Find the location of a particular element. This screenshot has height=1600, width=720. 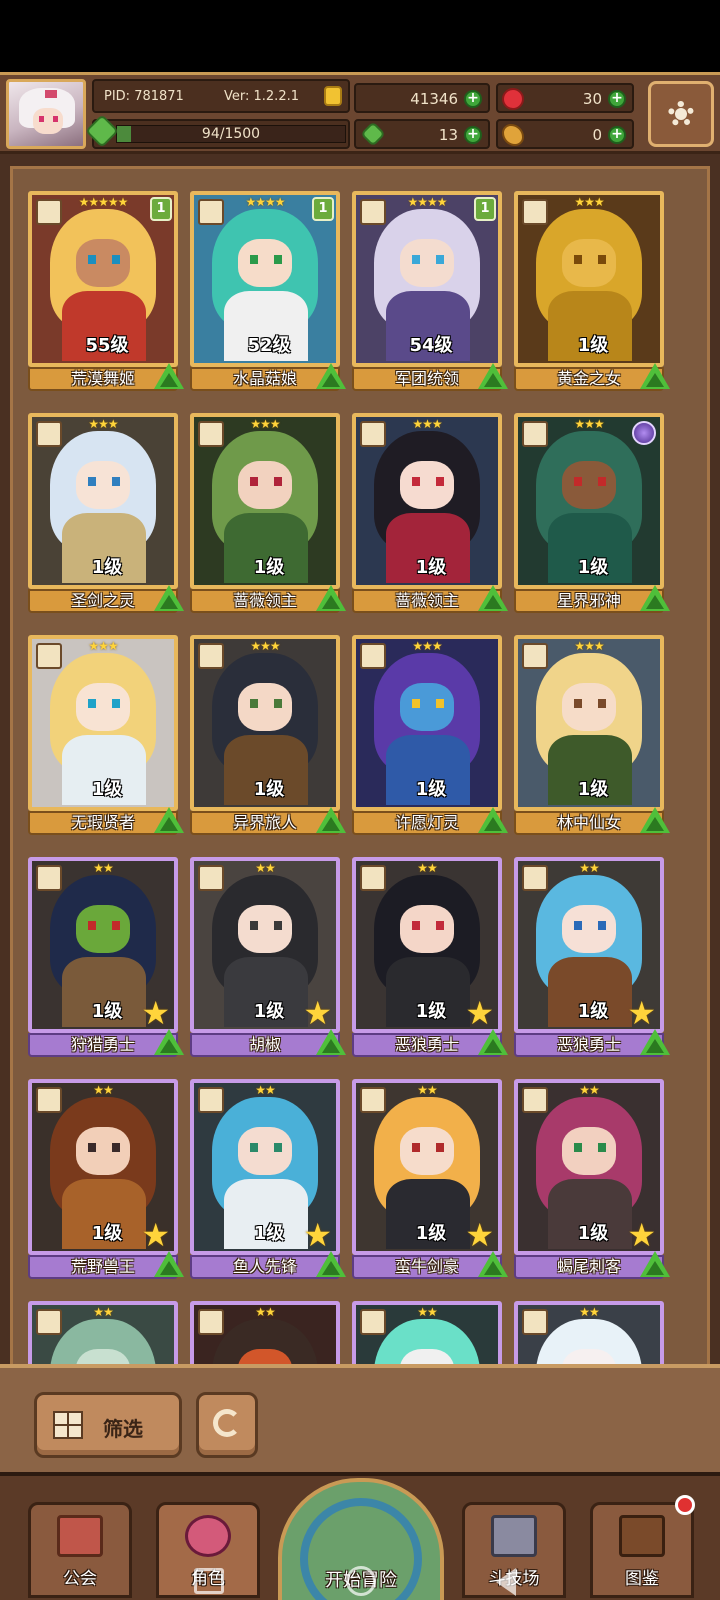

character-card: ★★★ 1级 异界旅人 is located at coordinates (268, 735).